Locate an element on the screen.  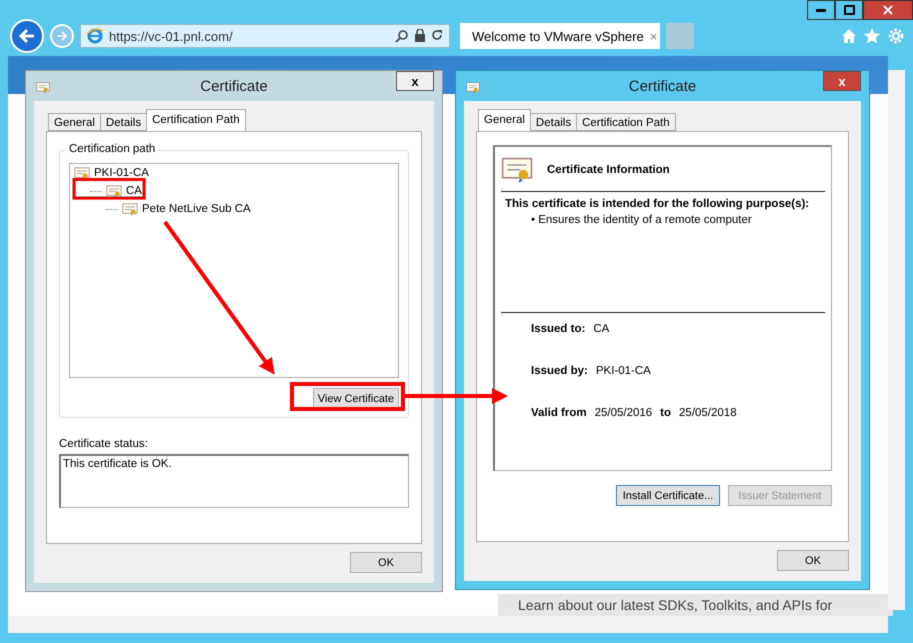
browser-logo-icon is located at coordinates (95, 36).